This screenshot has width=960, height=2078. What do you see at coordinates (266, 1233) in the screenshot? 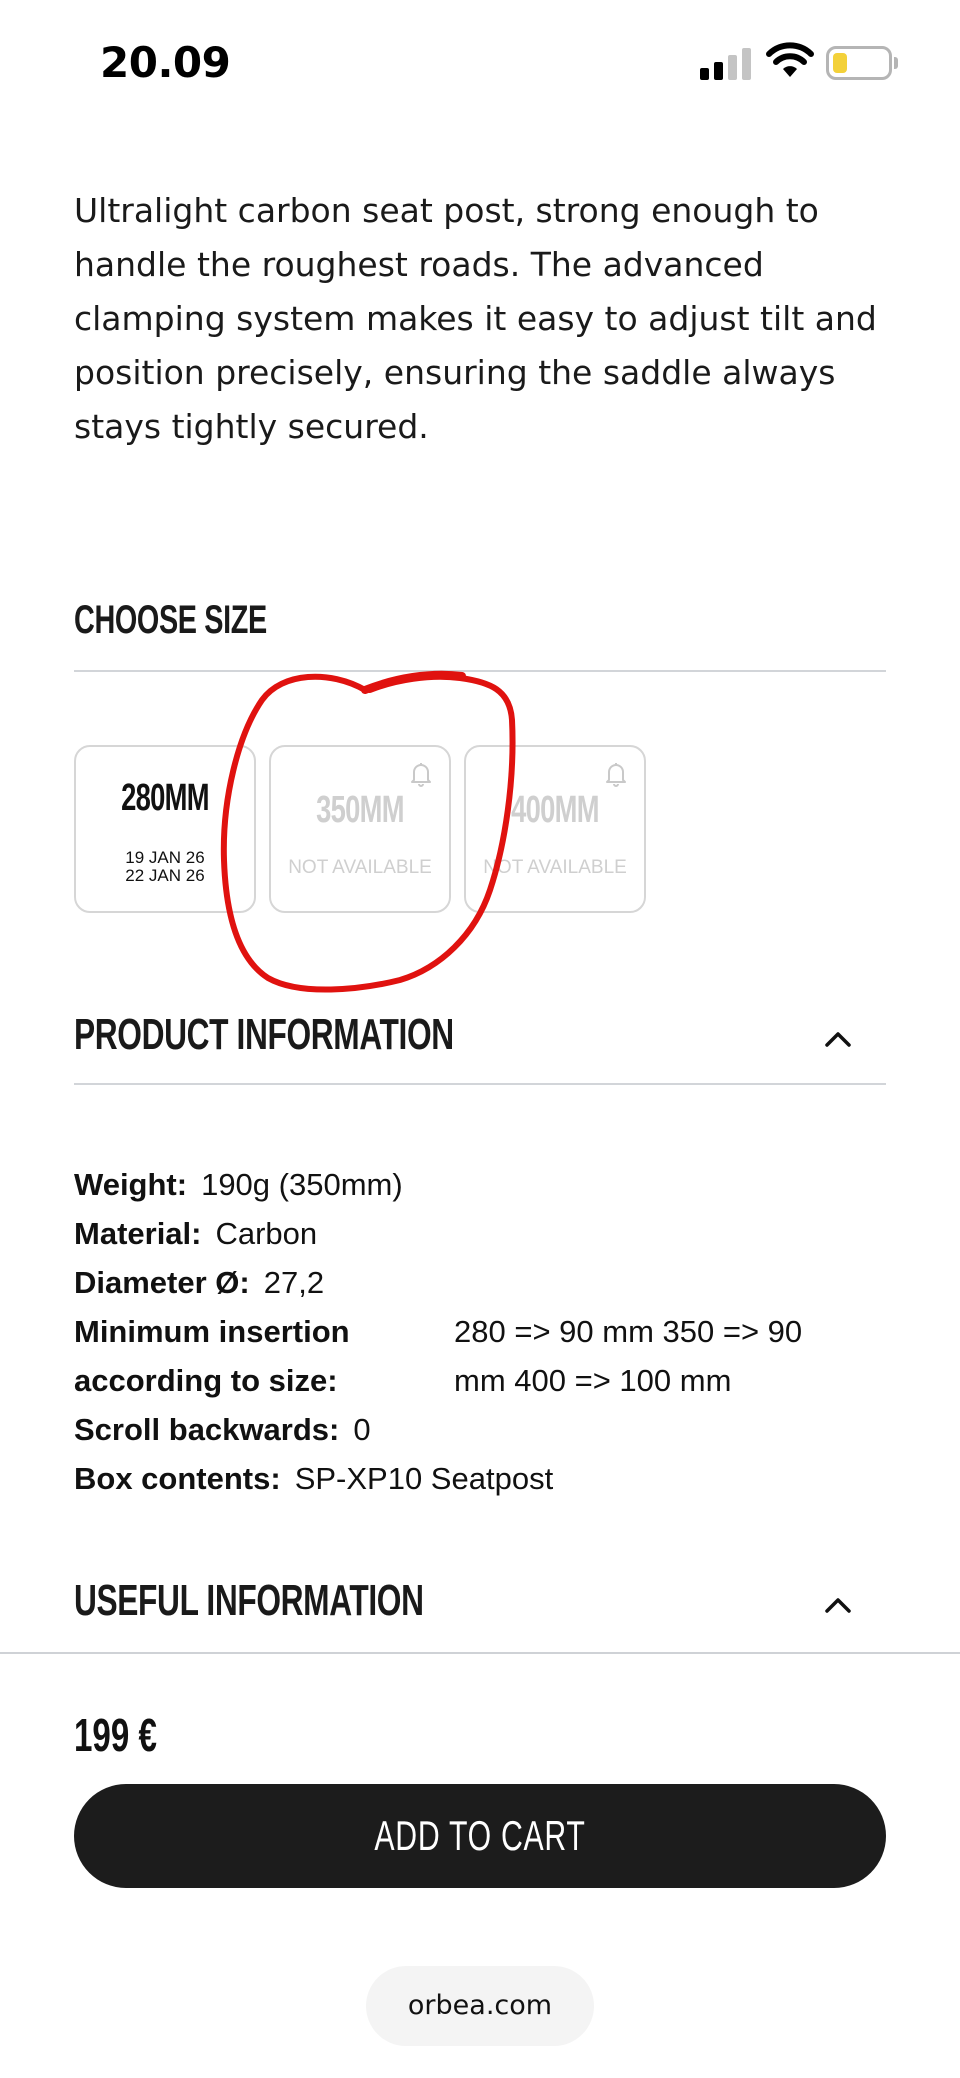
I see `spec-value: Carbon` at bounding box center [266, 1233].